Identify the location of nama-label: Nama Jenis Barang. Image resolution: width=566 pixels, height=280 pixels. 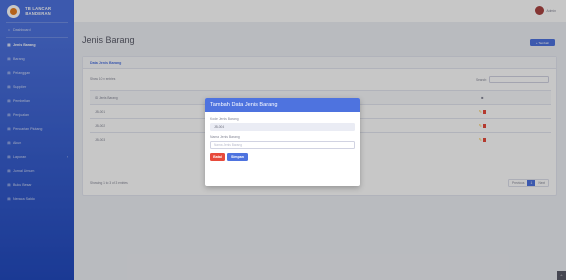
(225, 137).